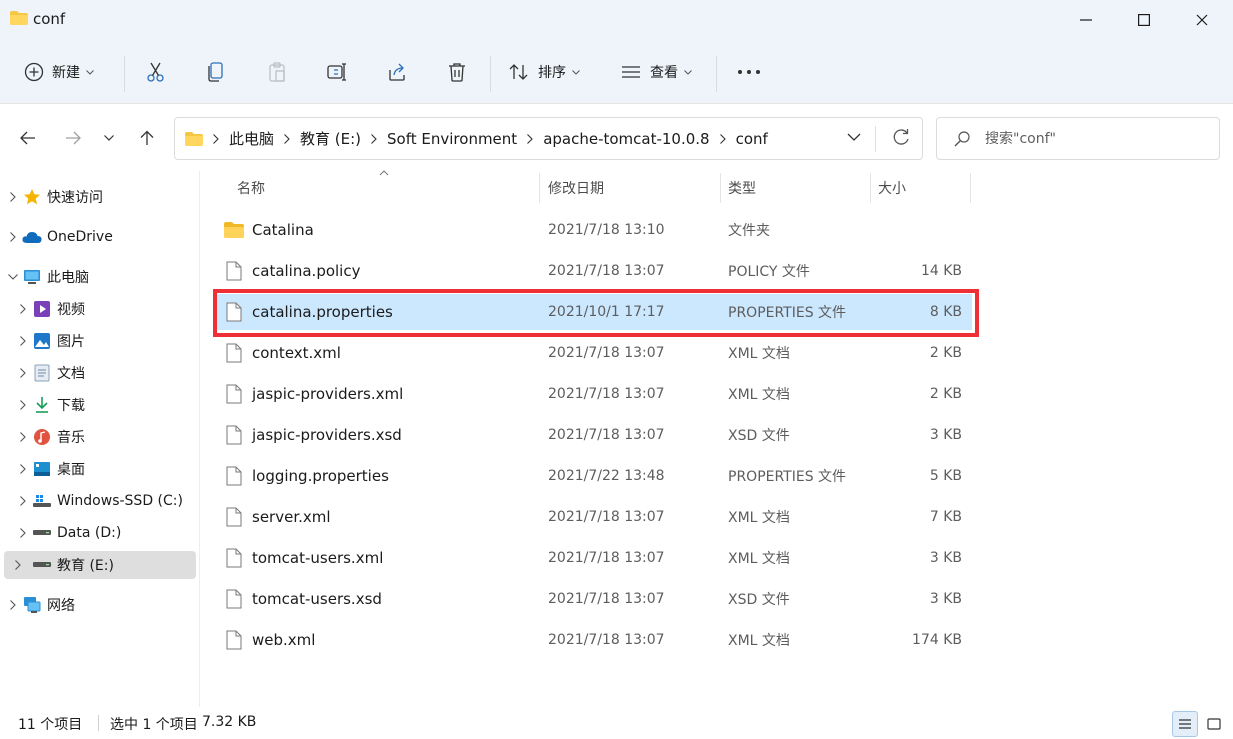 The height and width of the screenshot is (739, 1233). I want to click on nav-onedrive: OneDrive, so click(100, 237).